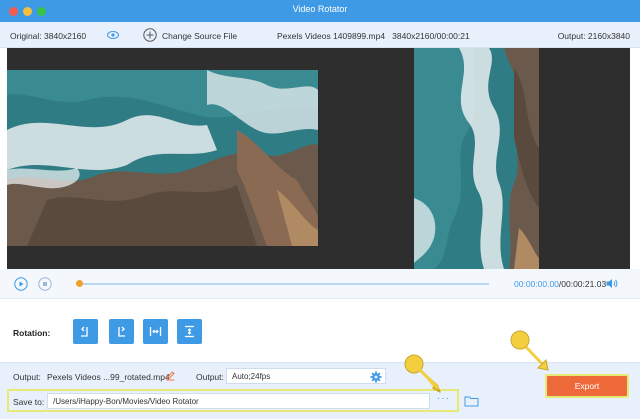  Describe the element at coordinates (376, 377) in the screenshot. I see `gear-icon` at that location.